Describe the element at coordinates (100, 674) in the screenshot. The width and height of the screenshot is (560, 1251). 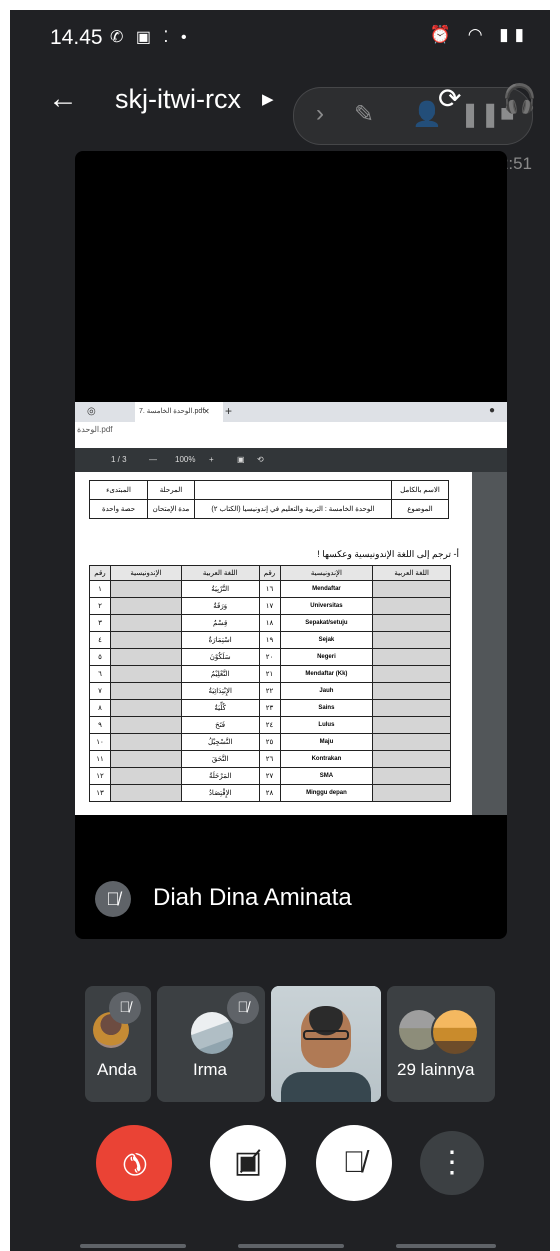
I see `number-cell: ٦` at that location.